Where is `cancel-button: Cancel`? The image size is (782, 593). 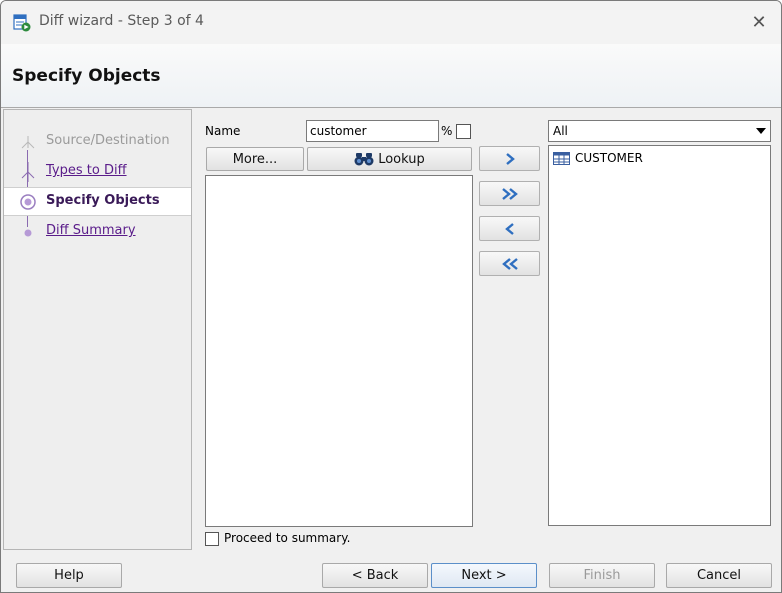 cancel-button: Cancel is located at coordinates (719, 575).